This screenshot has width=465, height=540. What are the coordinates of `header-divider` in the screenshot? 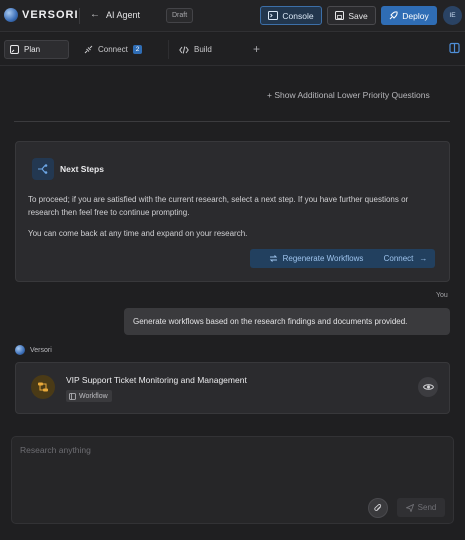 It's located at (79, 16).